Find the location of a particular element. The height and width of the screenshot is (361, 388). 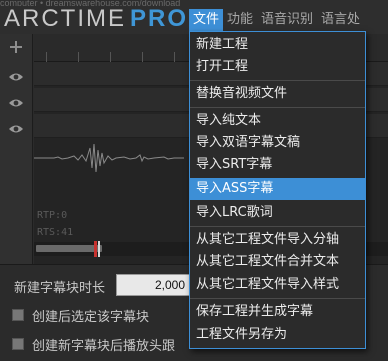

app-logo: ARCTIME PRO is located at coordinates (96, 19).